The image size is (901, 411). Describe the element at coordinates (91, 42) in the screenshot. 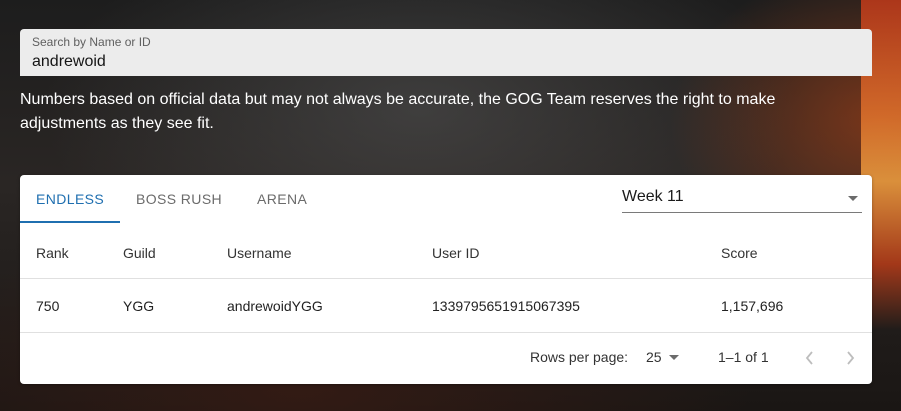

I see `search-label: Search by Name or ID` at that location.